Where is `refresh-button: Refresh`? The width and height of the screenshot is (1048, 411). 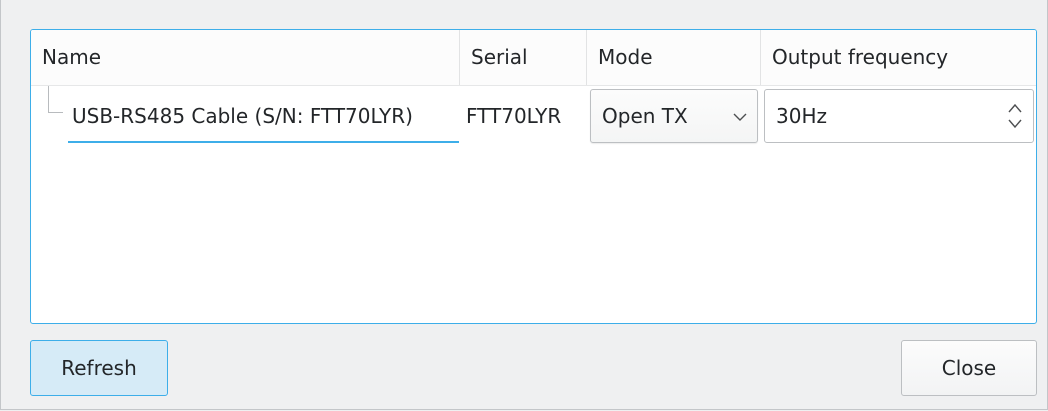 refresh-button: Refresh is located at coordinates (99, 368).